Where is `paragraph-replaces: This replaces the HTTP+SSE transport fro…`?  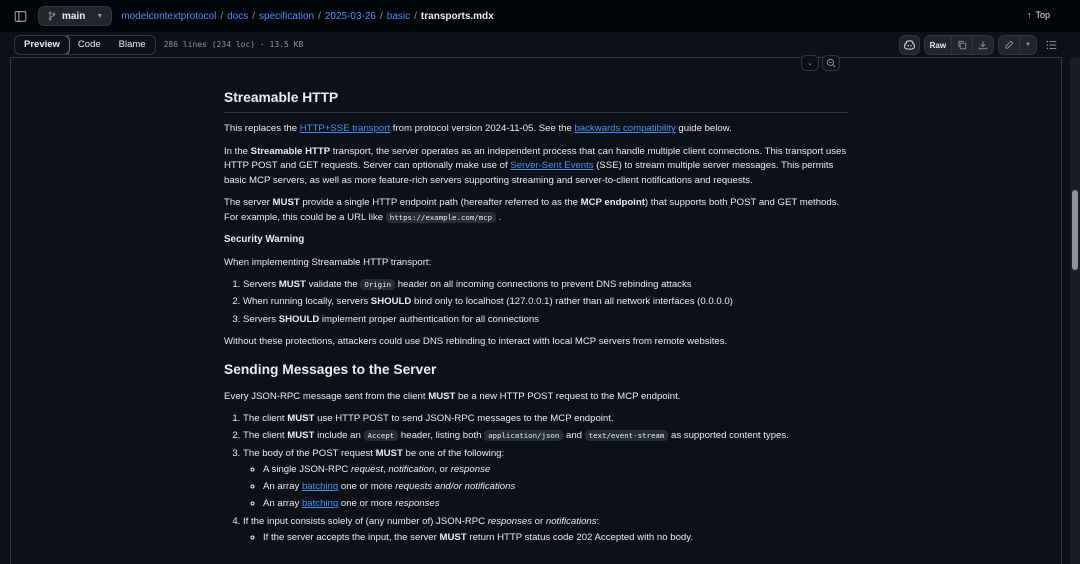
paragraph-replaces: This replaces the HTTP+SSE transport fro… is located at coordinates (478, 128).